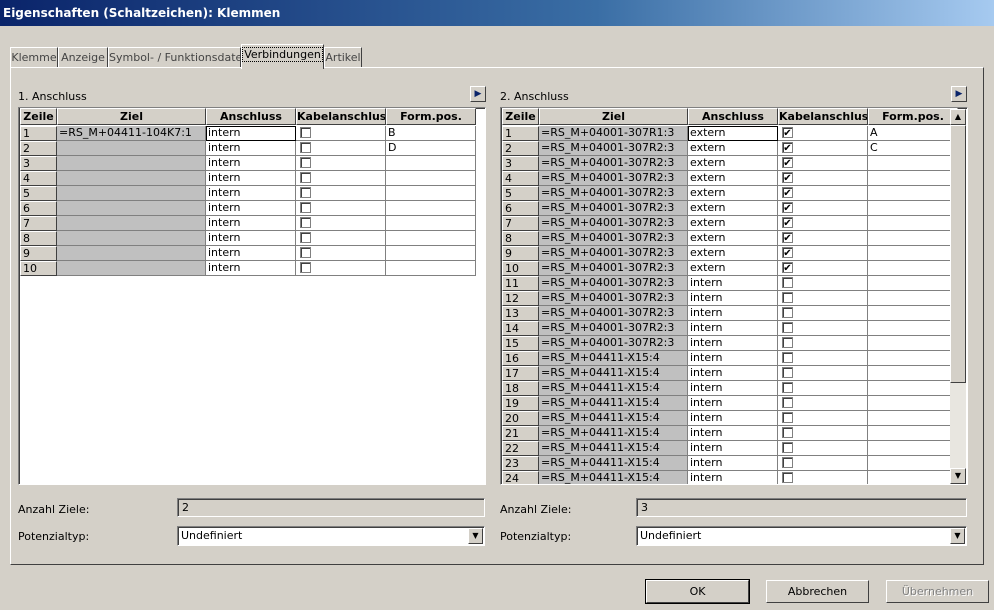 The image size is (994, 610). Describe the element at coordinates (178, 57) in the screenshot. I see `tab-symbol-funktionsdaten: Symbol- / Funktionsdaten` at that location.